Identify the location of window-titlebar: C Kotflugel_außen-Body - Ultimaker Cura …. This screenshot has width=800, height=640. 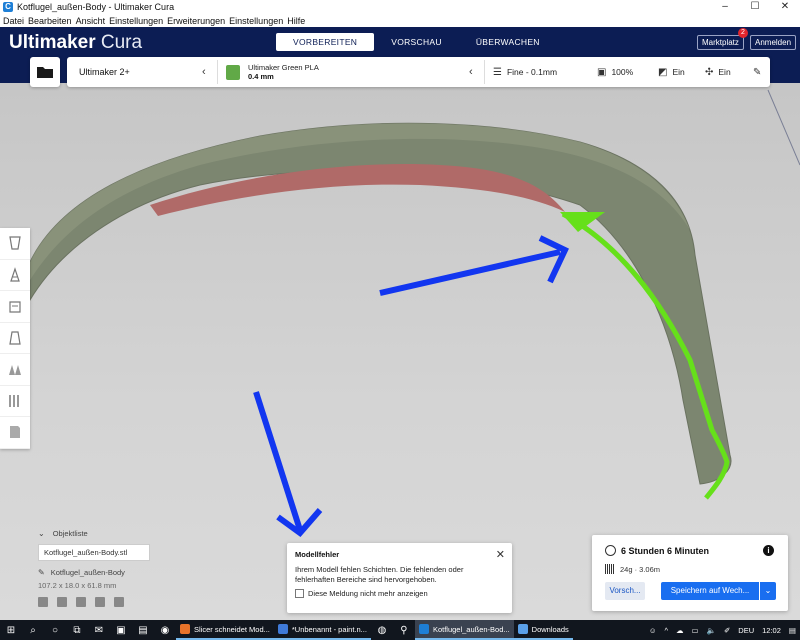
(400, 7).